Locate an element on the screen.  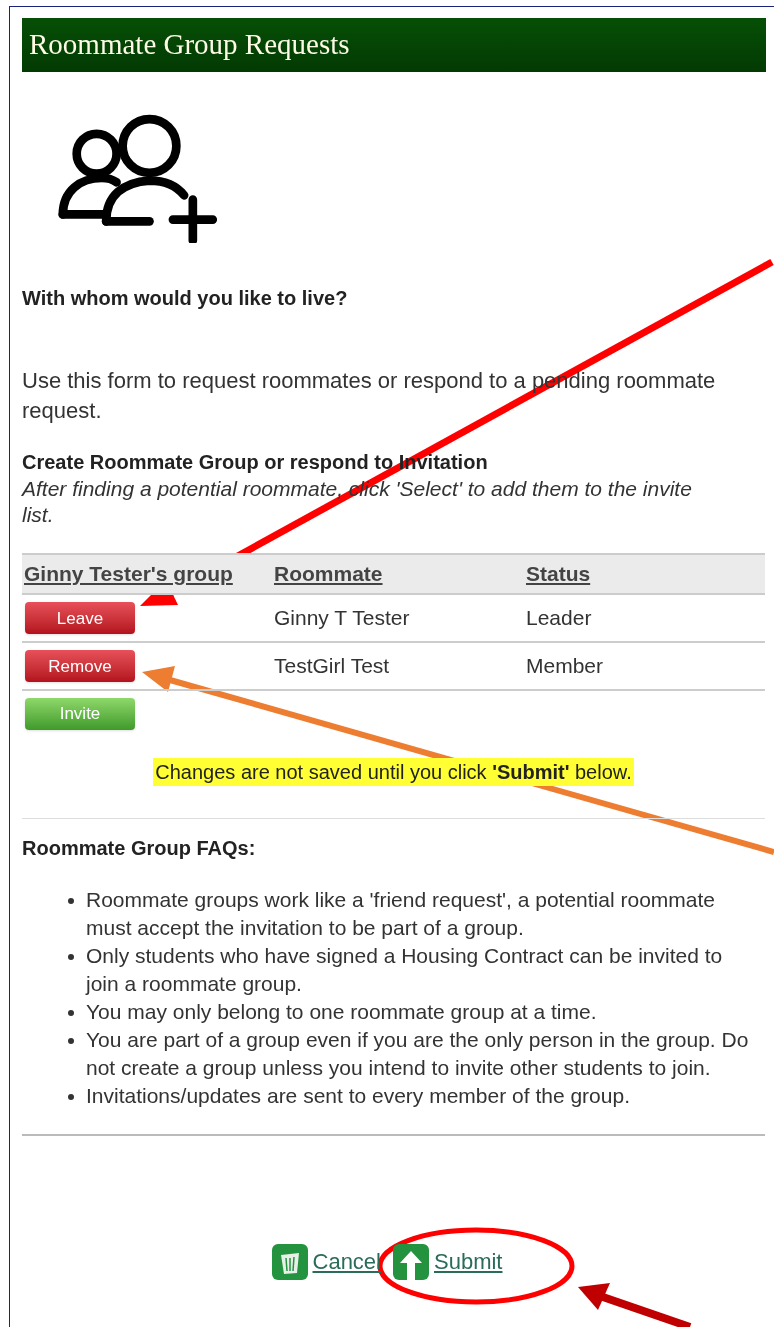
faq-item: Only students who have signed a Housing Contract can be invited to join a roommate group. is located at coordinates (405, 969).